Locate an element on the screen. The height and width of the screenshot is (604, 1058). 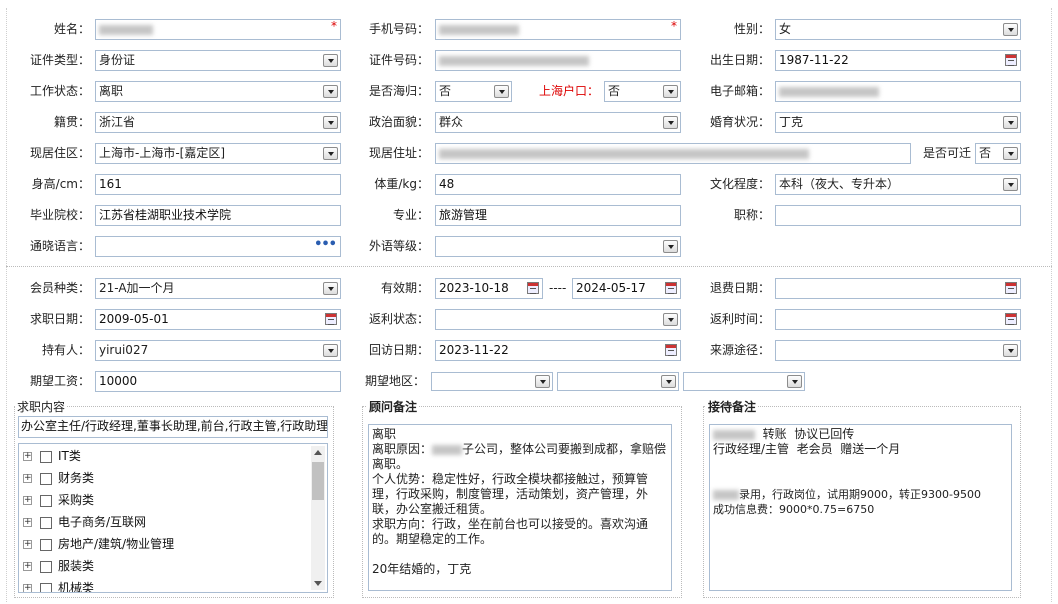
language-label: 通晓语言： is located at coordinates (59, 246).